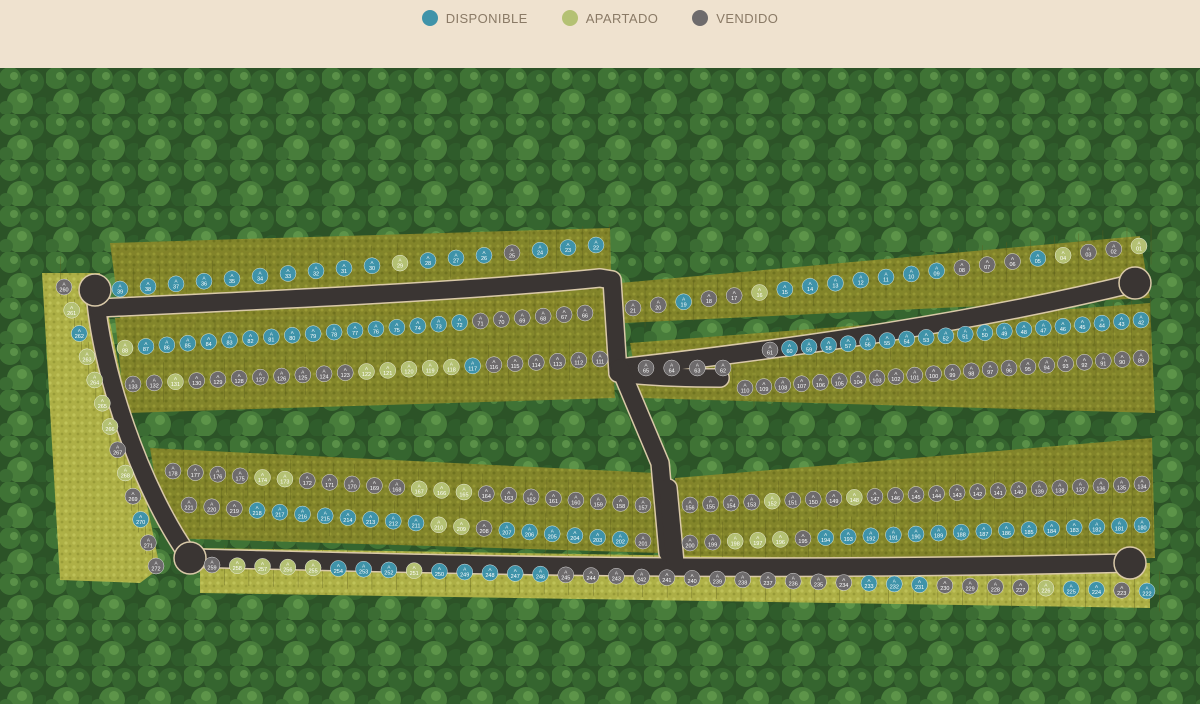 This screenshot has height=704, width=1200. Describe the element at coordinates (998, 490) in the screenshot. I see `lot-marker: A141` at that location.